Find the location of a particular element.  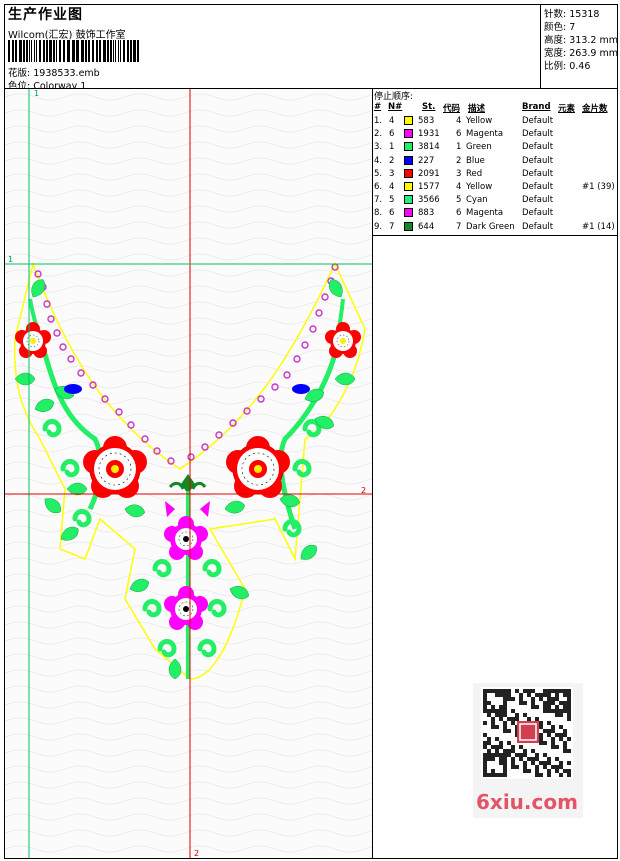

row-code: 1 is located at coordinates (459, 147).